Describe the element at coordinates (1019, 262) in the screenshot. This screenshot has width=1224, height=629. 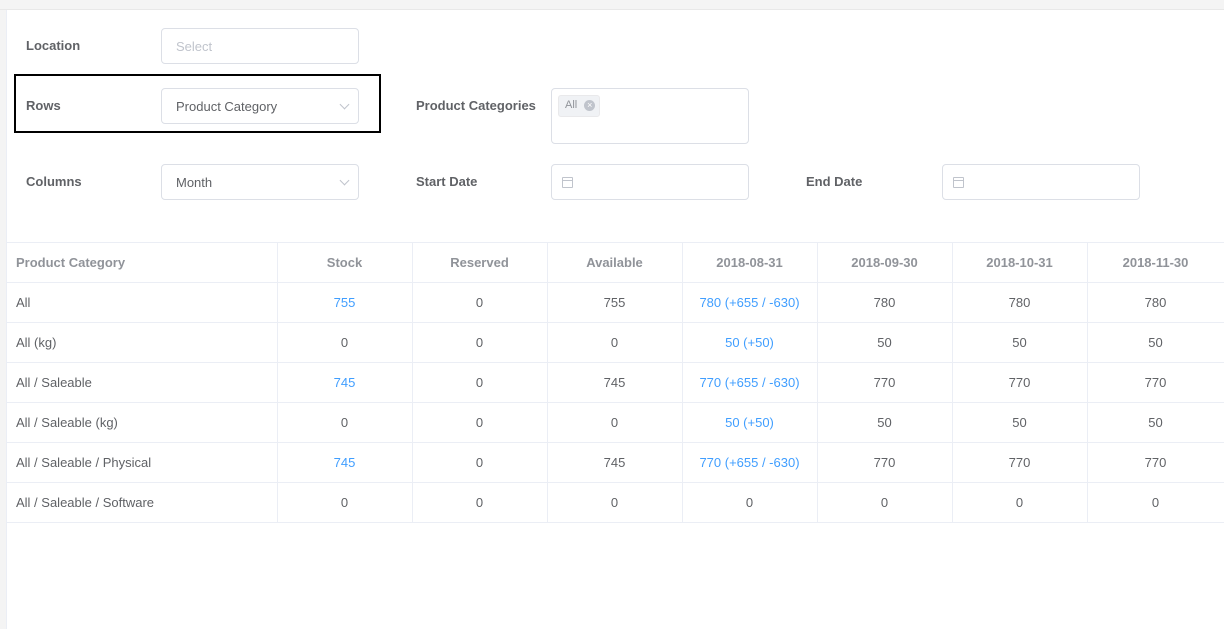
I see `column-header: 2018-10-31` at that location.